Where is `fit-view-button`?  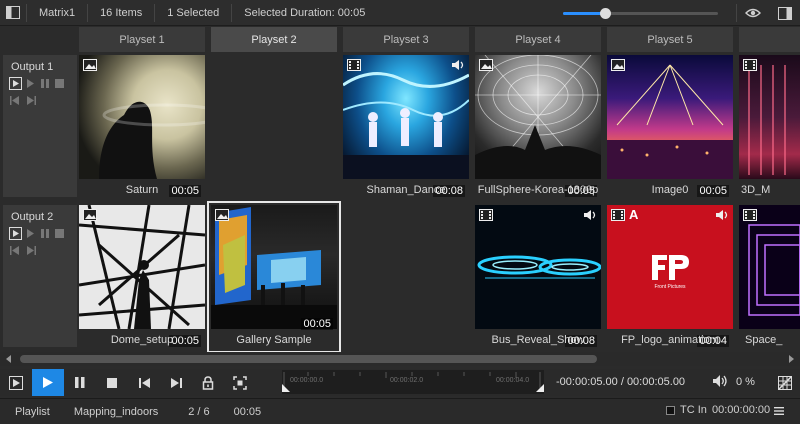
fit-view-button is located at coordinates (240, 382).